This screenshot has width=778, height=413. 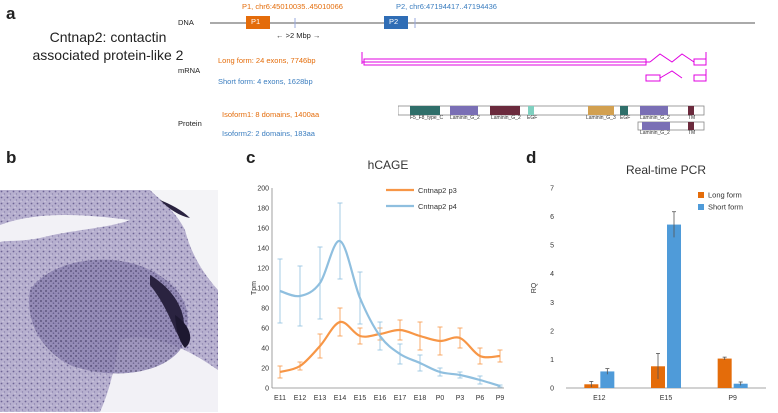 I want to click on p2-box-label: P2, so click(x=394, y=21).